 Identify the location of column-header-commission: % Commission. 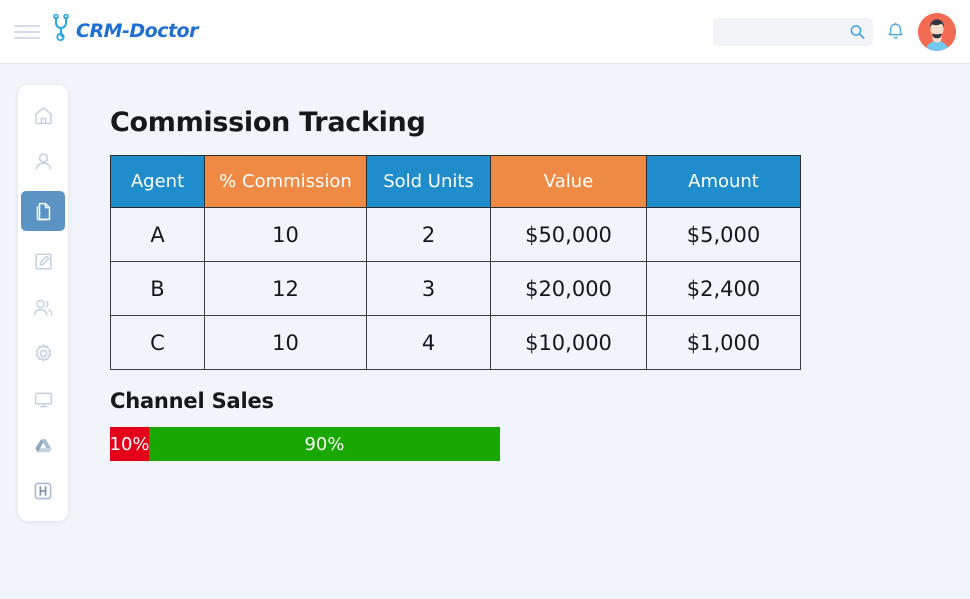
(285, 181).